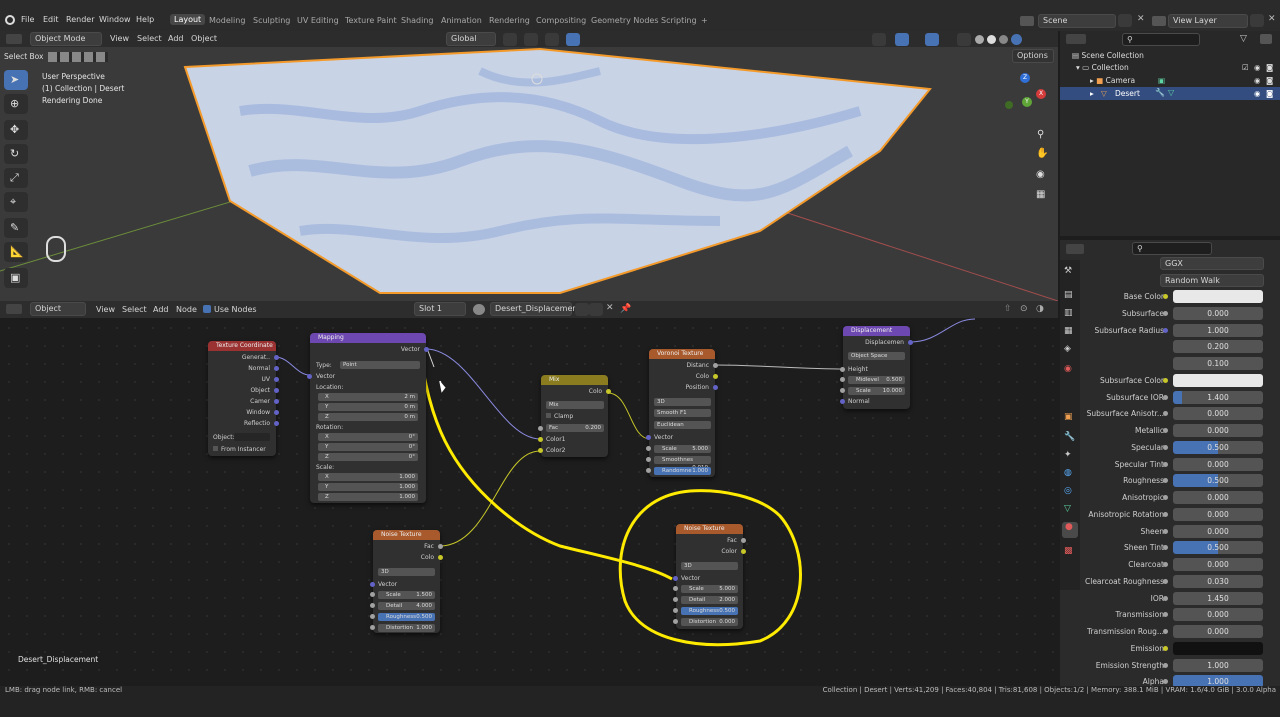 The width and height of the screenshot is (1280, 717). I want to click on new-scene-icon, so click(1125, 20).